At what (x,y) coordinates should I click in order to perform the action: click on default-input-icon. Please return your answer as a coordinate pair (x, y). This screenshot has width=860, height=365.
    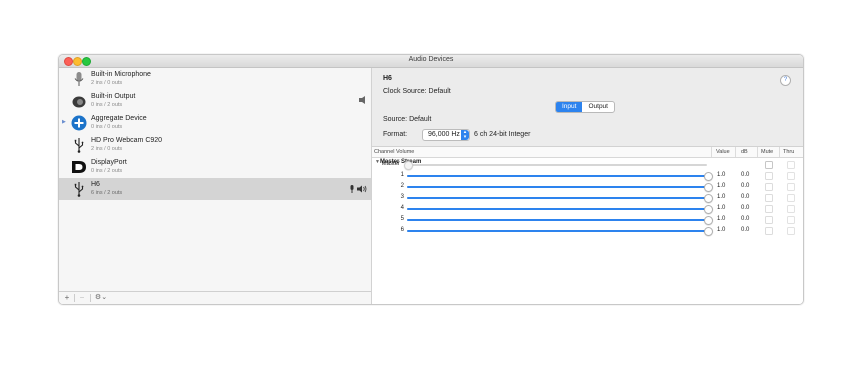
    Looking at the image, I should click on (352, 189).